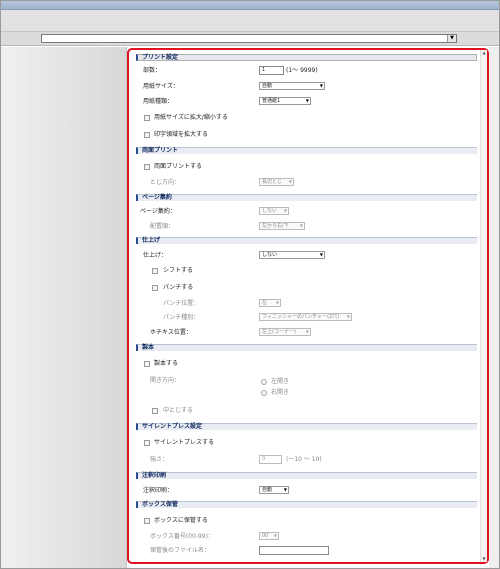 The image size is (500, 569). Describe the element at coordinates (306, 347) in the screenshot. I see `section-header-booklet: 製本` at that location.